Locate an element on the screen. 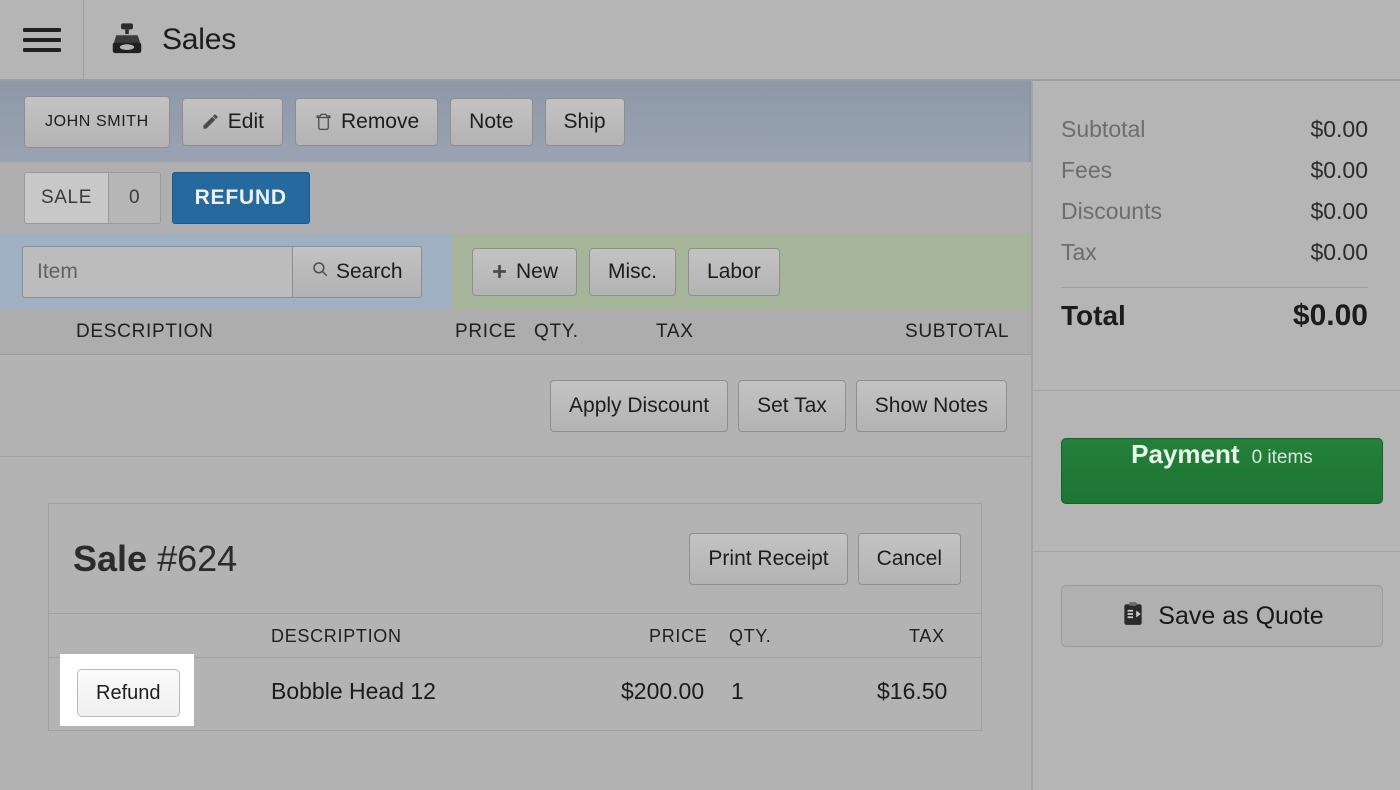 Image resolution: width=1400 pixels, height=790 pixels. total-line-grand: Total $0.00 is located at coordinates (1214, 316).